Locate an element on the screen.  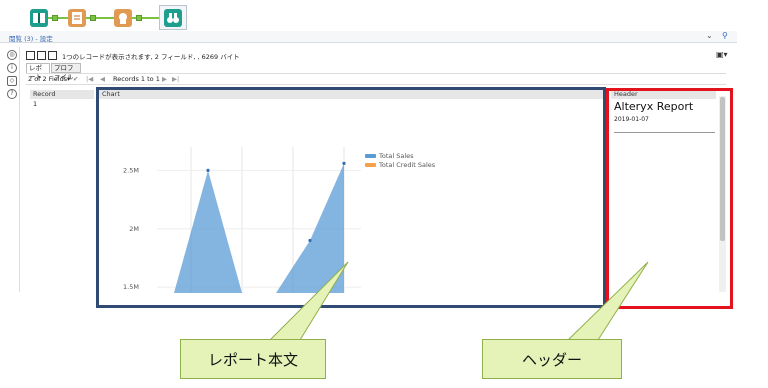
callout-pointer-body is located at coordinates (308, 301).